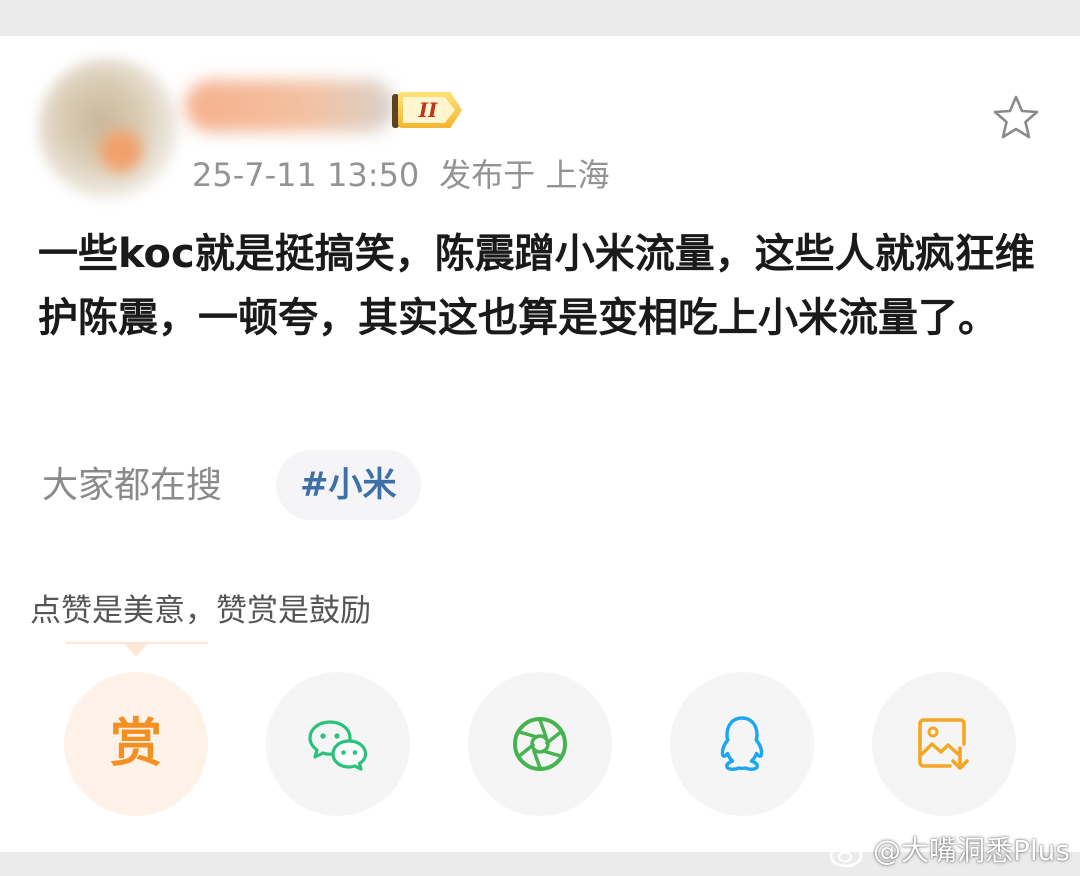  Describe the element at coordinates (121, 151) in the screenshot. I see `avatar-decoration` at that location.